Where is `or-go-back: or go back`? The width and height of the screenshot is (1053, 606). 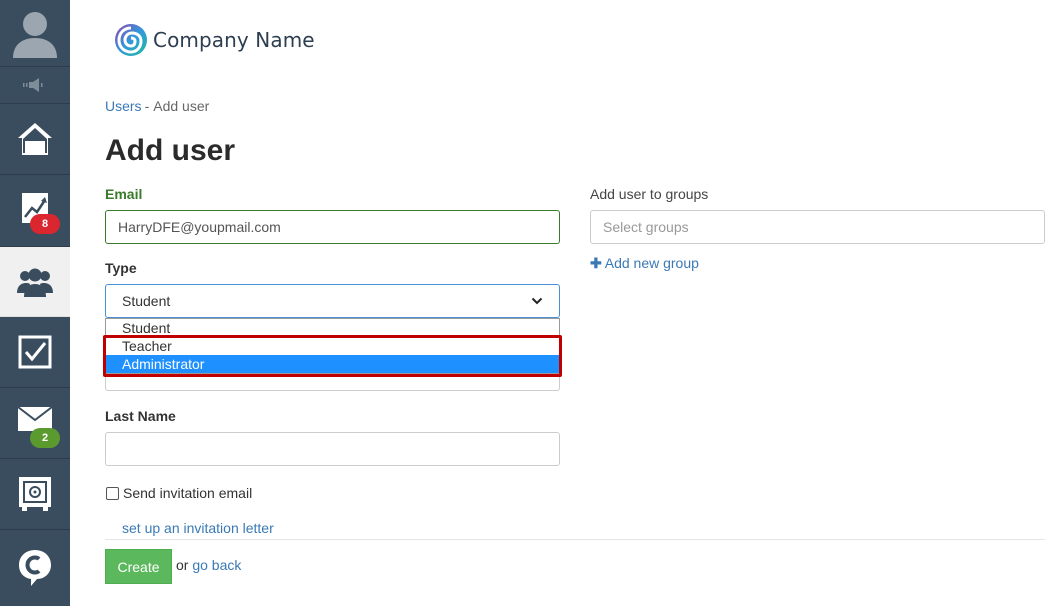 or-go-back: or go back is located at coordinates (208, 565).